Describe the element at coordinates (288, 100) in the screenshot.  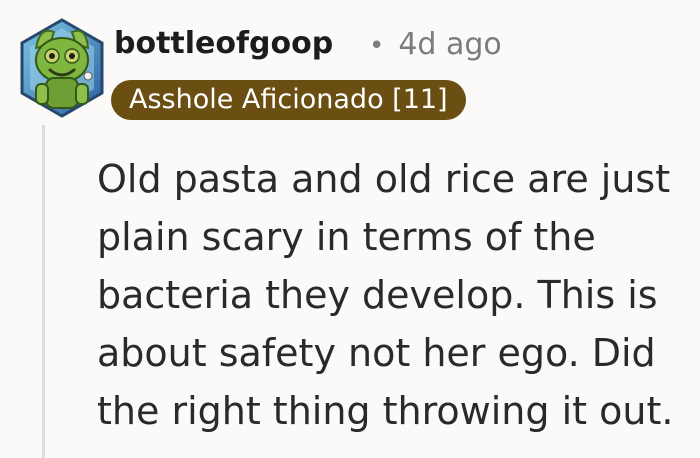
I see `user-flair-badge: Asshole Aficionado [11]` at that location.